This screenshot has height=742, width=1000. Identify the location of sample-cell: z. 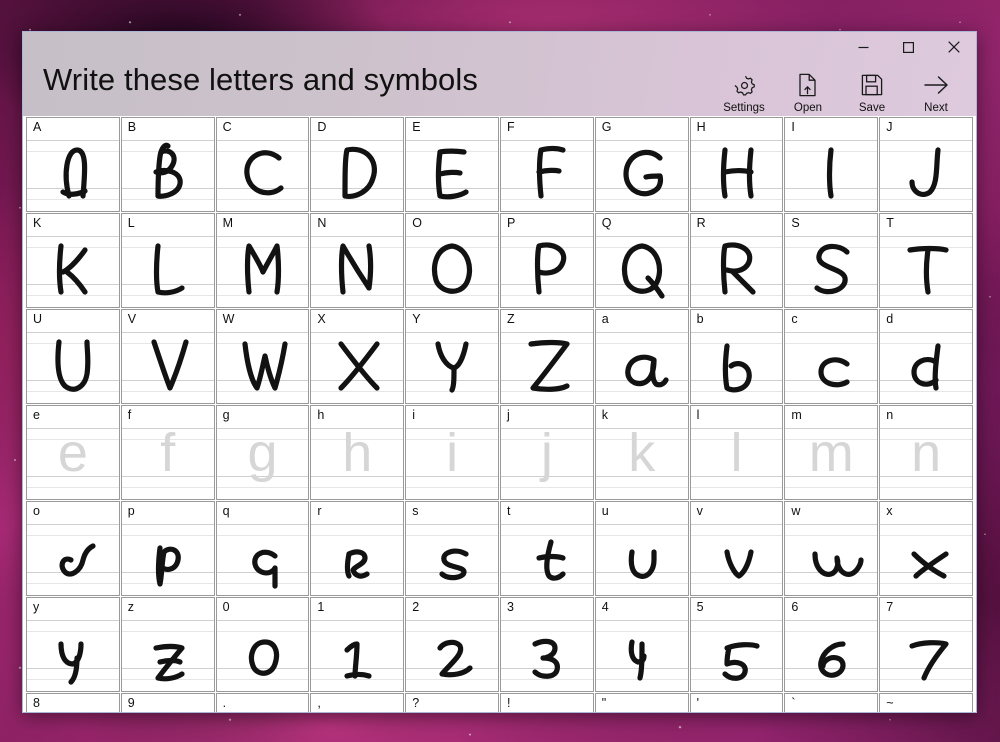
(167, 644).